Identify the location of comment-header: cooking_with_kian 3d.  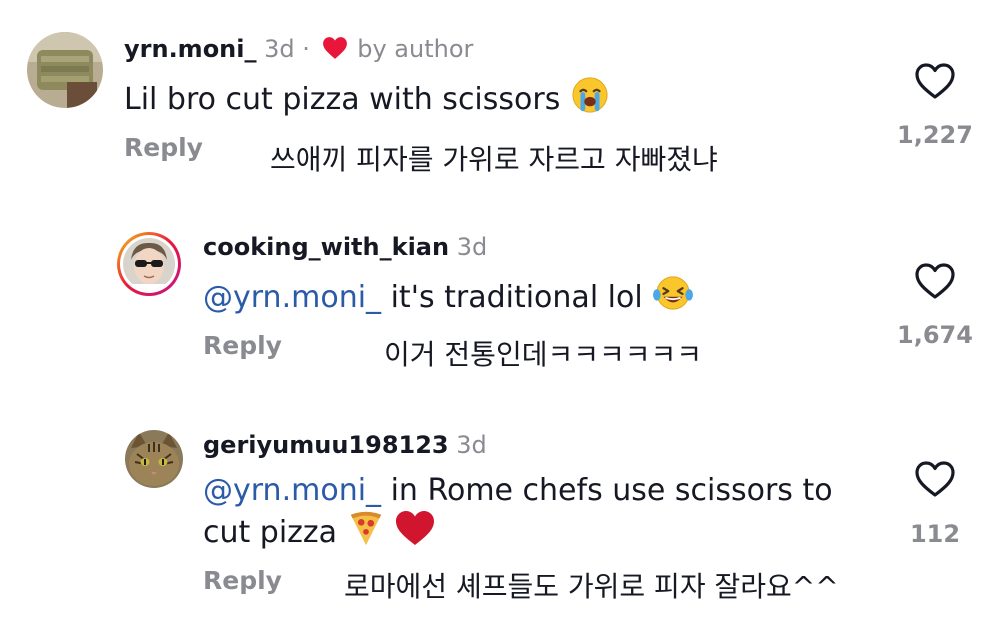
(345, 247).